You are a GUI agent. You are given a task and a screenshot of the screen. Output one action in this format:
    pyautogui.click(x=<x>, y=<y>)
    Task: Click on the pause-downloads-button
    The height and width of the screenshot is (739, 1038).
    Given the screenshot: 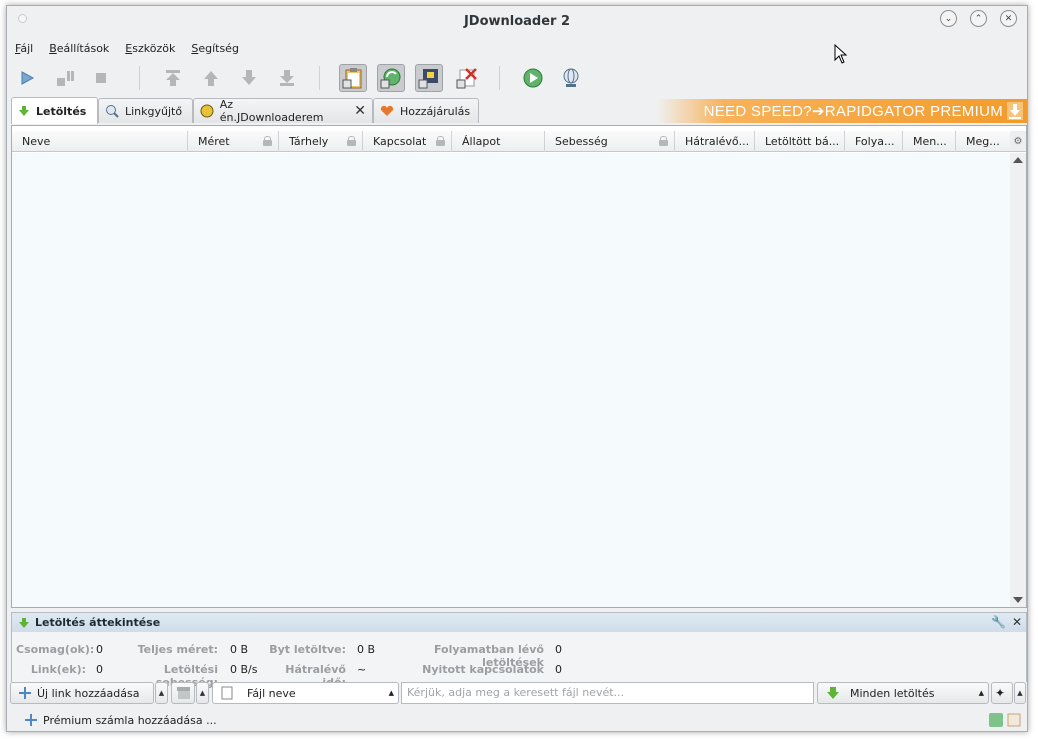 What is the action you would take?
    pyautogui.click(x=65, y=78)
    